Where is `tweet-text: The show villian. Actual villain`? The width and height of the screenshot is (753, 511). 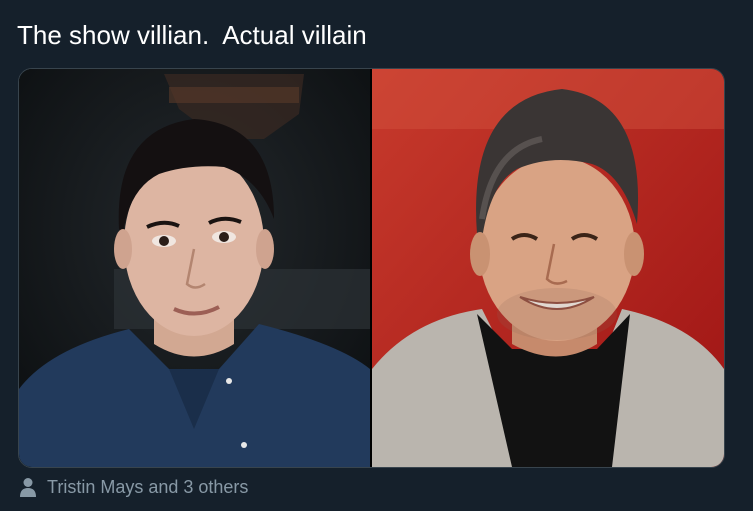
tweet-text: The show villian. Actual villain is located at coordinates (192, 35).